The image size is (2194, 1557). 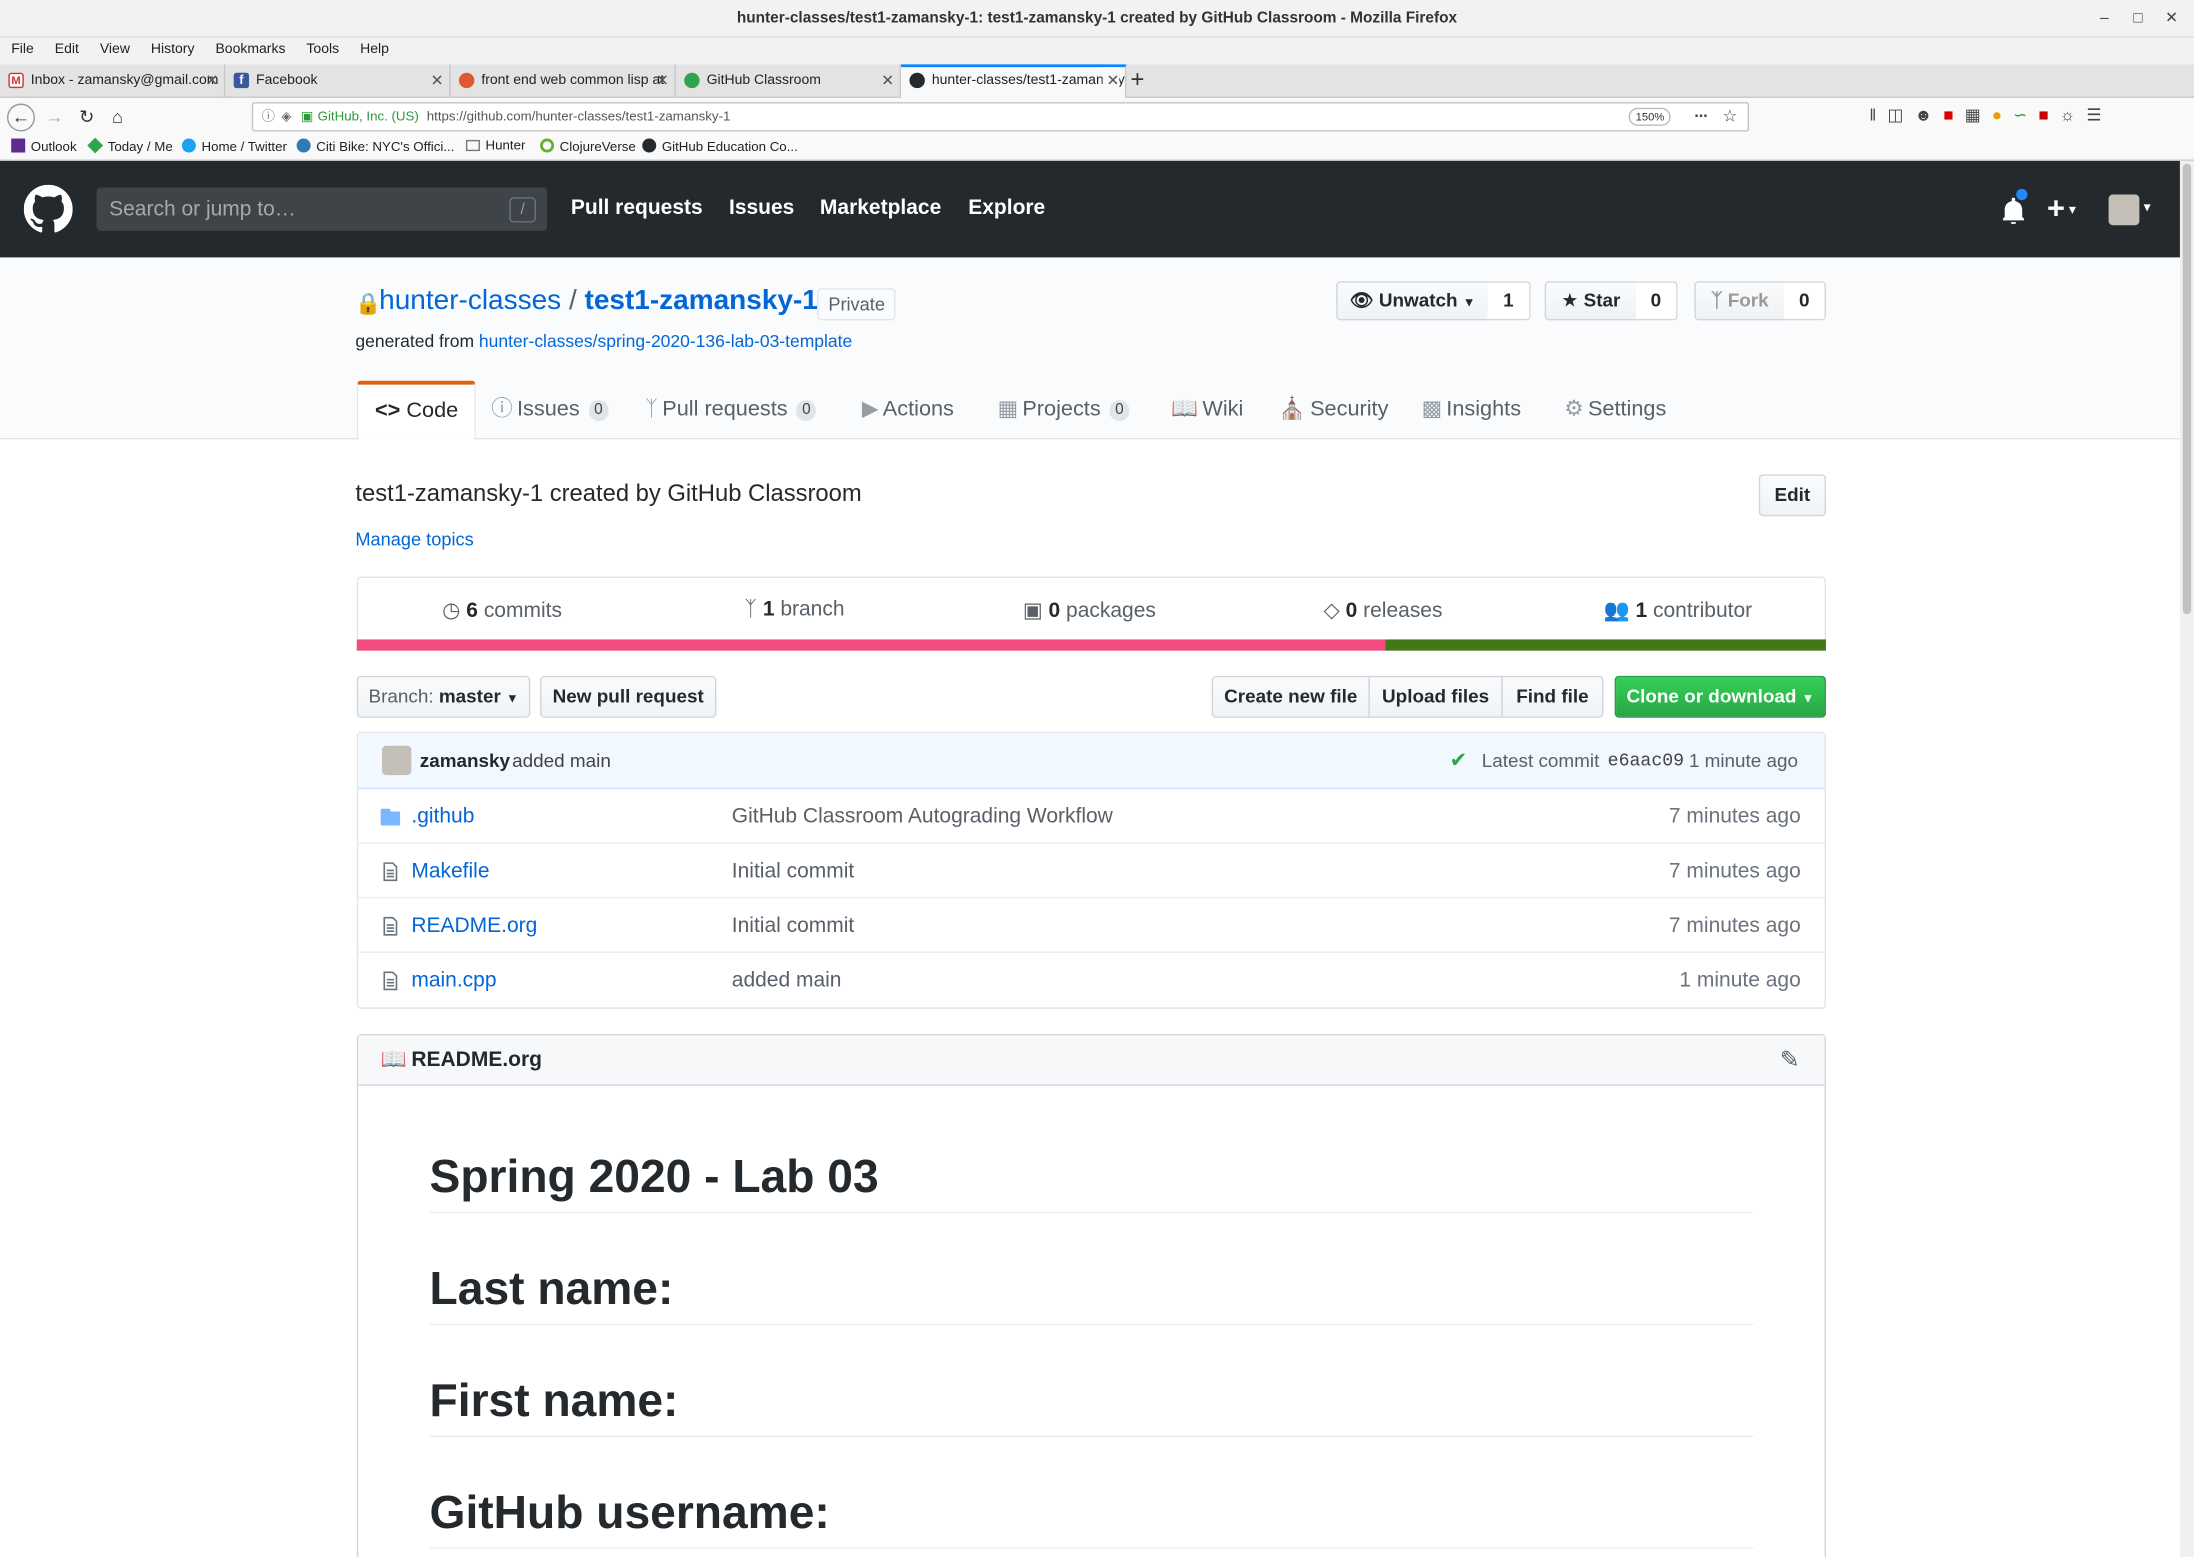 What do you see at coordinates (495, 146) in the screenshot?
I see `bookmark-folder-hunter: Hunter` at bounding box center [495, 146].